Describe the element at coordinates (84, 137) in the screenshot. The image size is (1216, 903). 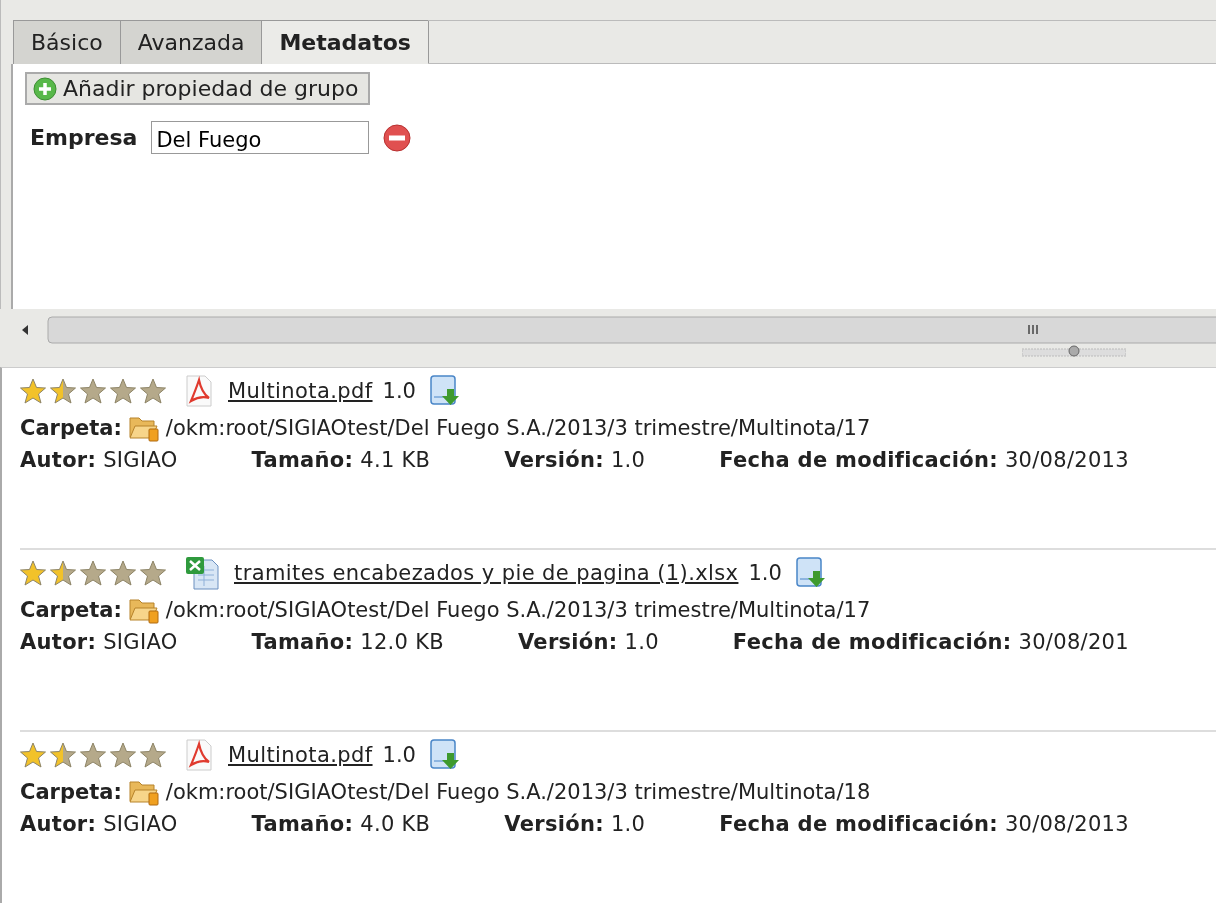
I see `property-label: Empresa` at that location.